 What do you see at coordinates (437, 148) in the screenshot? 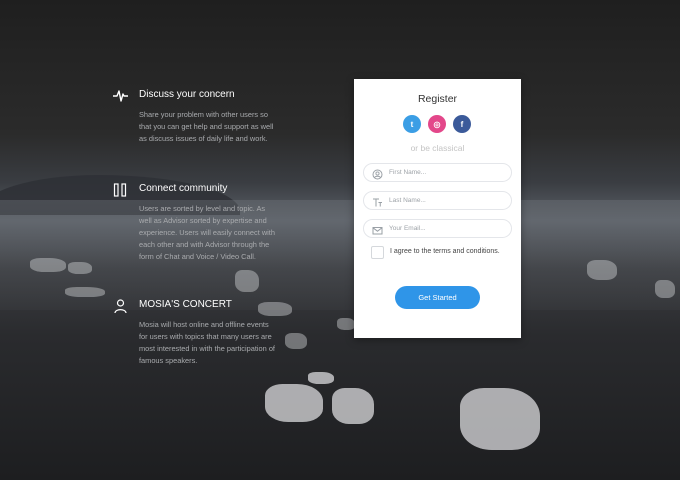
I see `register-subtitle: or be classical` at bounding box center [437, 148].